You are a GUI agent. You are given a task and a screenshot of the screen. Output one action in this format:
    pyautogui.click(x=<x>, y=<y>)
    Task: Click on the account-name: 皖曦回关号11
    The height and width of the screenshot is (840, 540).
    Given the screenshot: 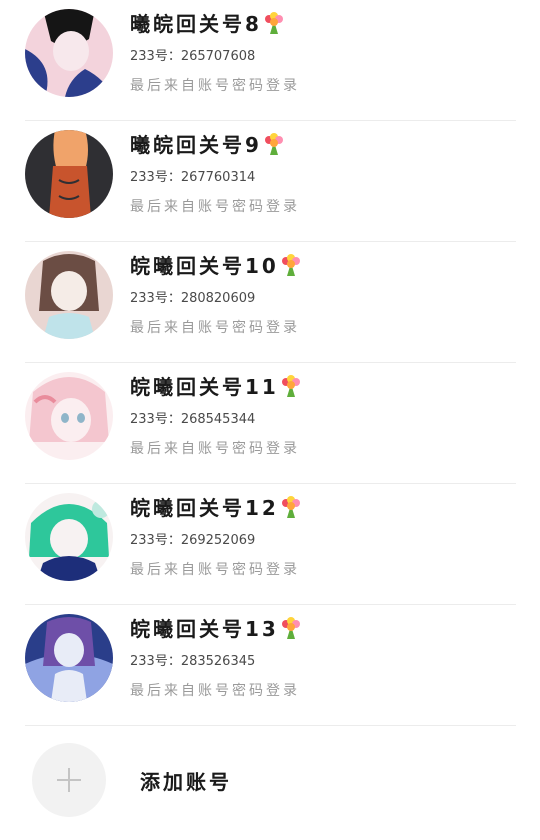 What is the action you would take?
    pyautogui.click(x=216, y=387)
    